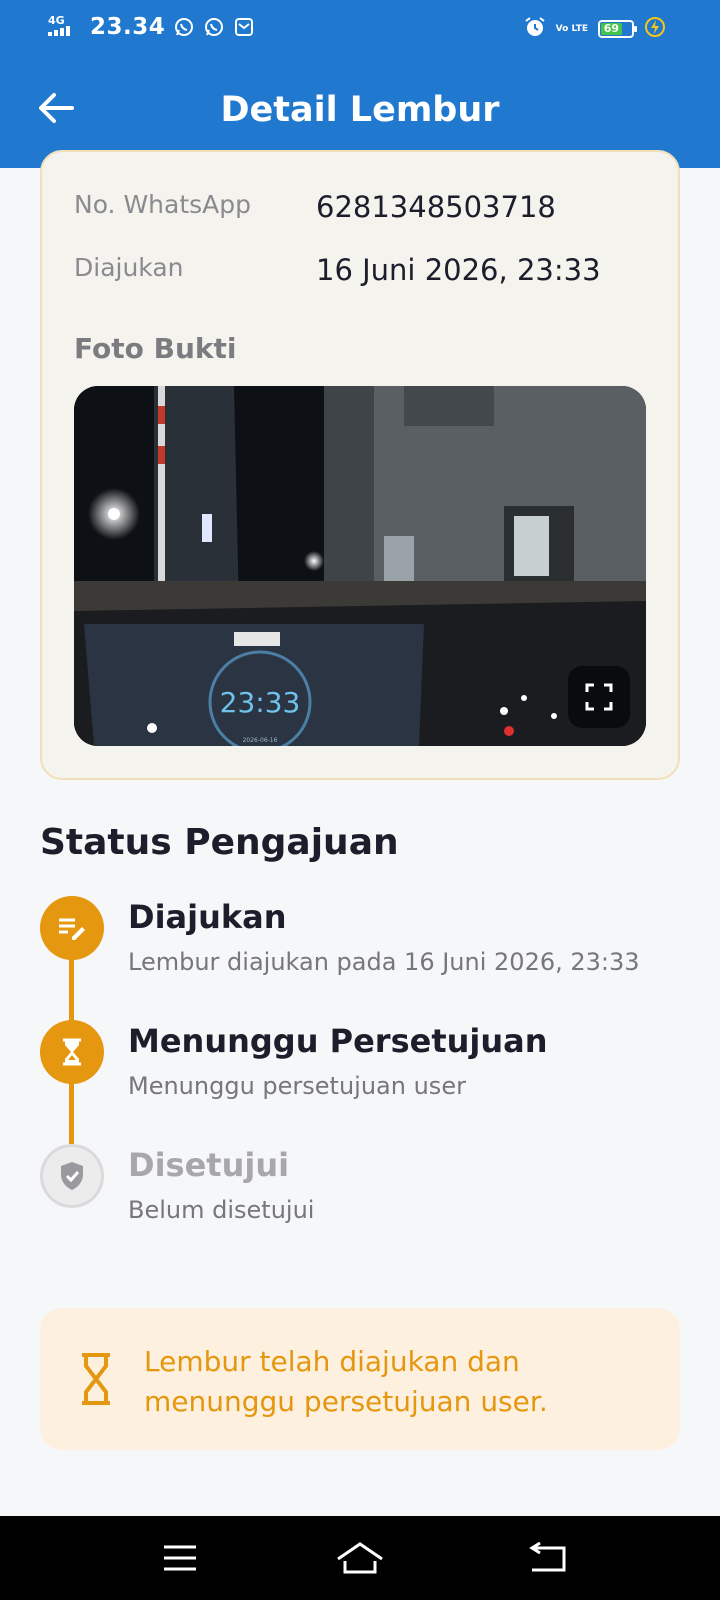  What do you see at coordinates (655, 29) in the screenshot?
I see `charging-icon` at bounding box center [655, 29].